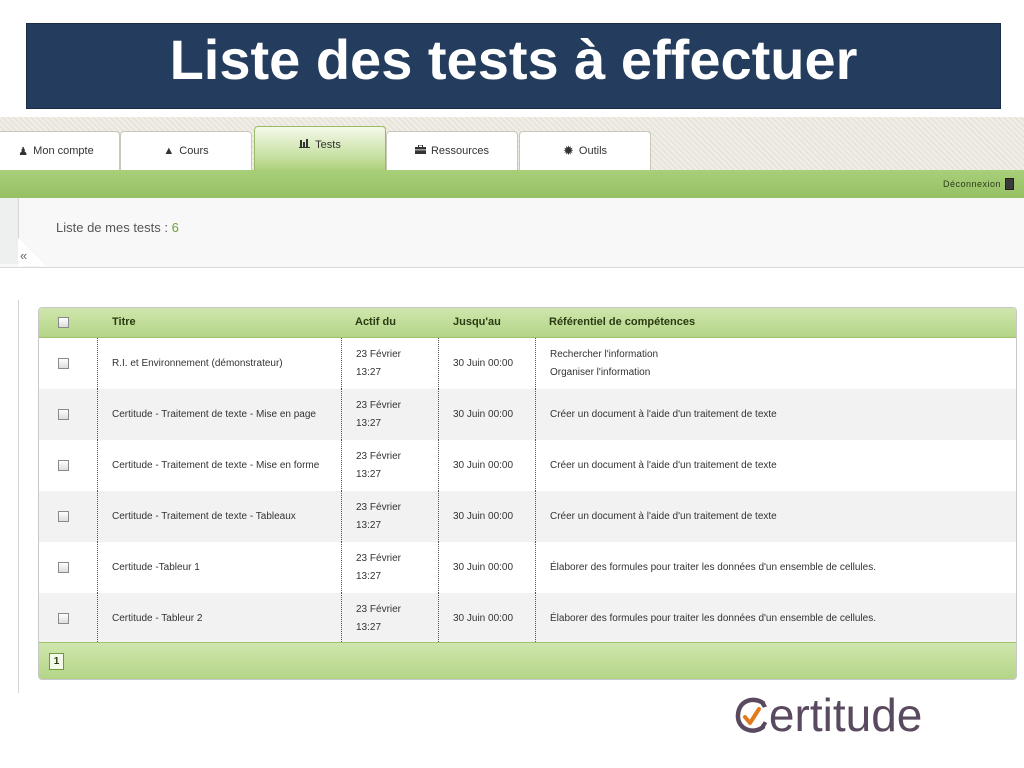  Describe the element at coordinates (9, 496) in the screenshot. I see `sidebar-lower-strip` at that location.